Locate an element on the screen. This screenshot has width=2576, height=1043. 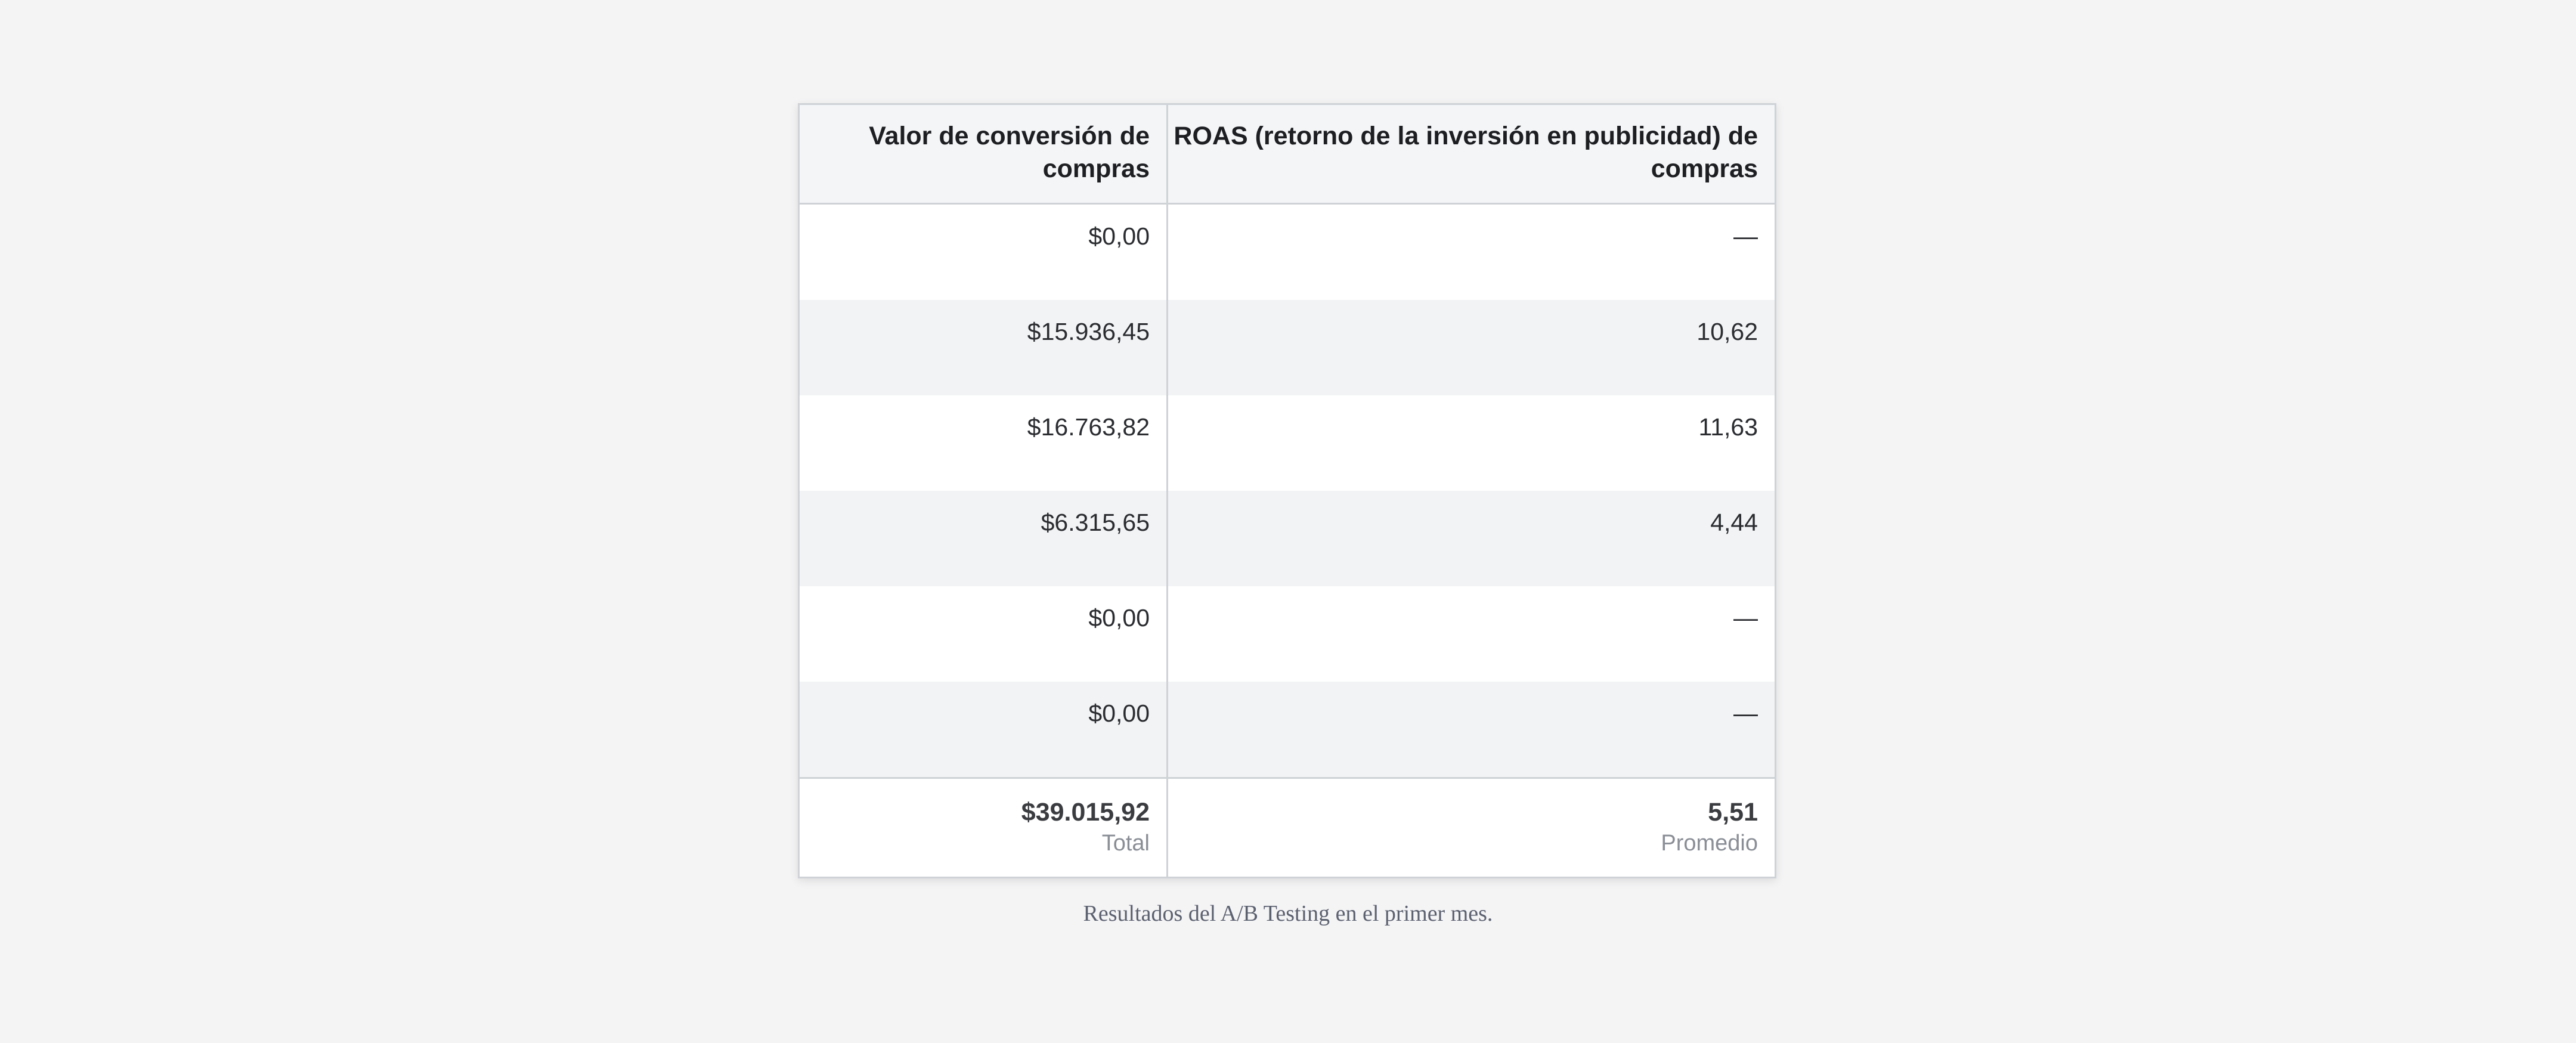
table-totals-row: $39.015,92 Total 5,51 Promedio is located at coordinates (1288, 827).